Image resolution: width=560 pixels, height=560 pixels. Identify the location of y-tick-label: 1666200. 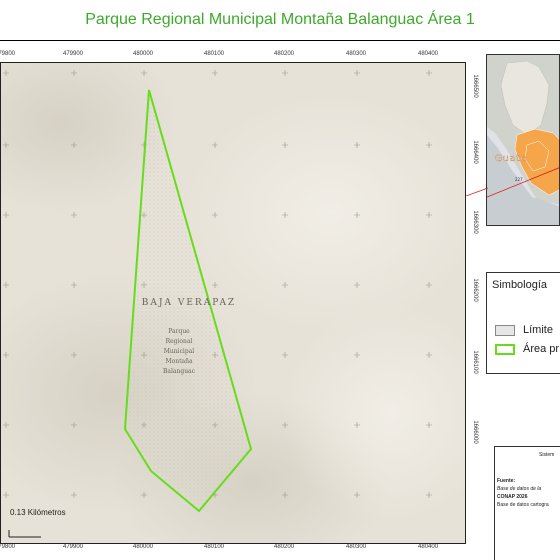
(475, 290).